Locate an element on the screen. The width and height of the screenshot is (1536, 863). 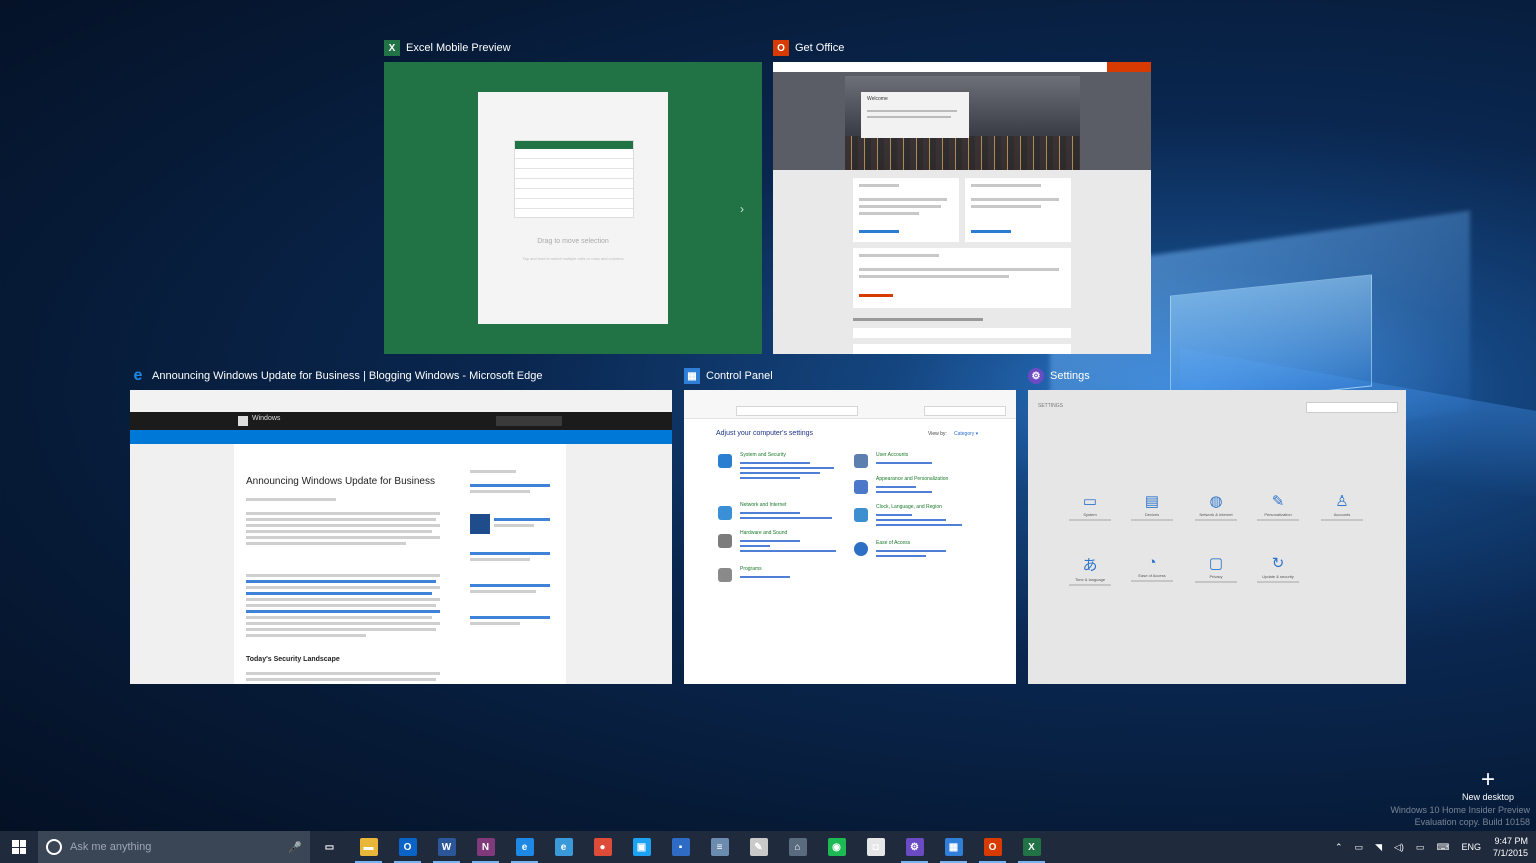
taskbar-app-paint: ✎ is located at coordinates (758, 847).